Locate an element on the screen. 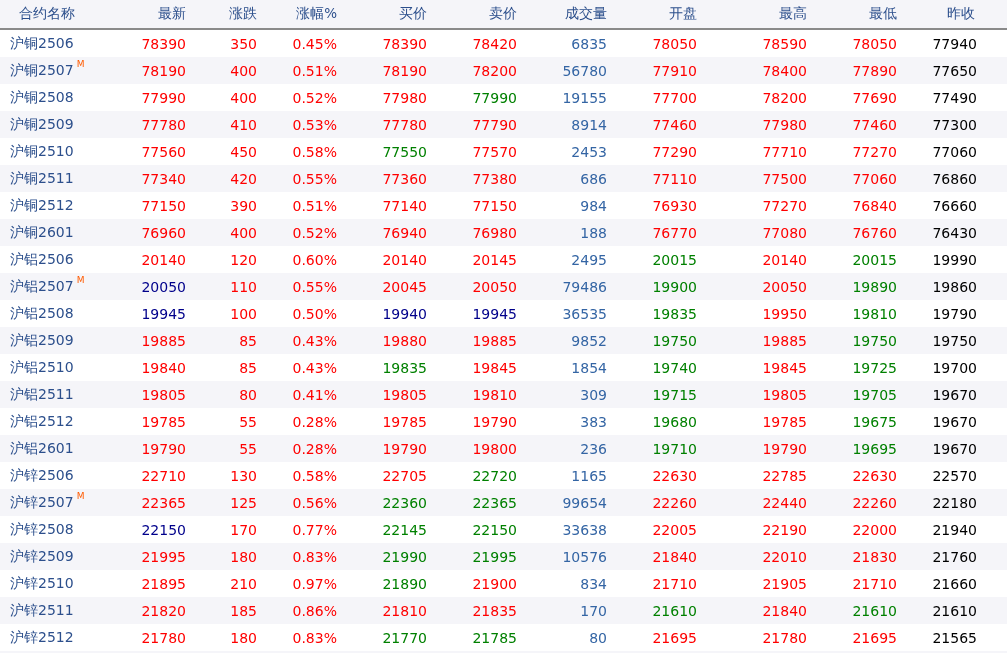 Image resolution: width=1007 pixels, height=653 pixels. quote-row: 沪铝2508 19945 100 0.50% 19940 19945 36535 19835 19950 19810 19790 is located at coordinates (503, 313).